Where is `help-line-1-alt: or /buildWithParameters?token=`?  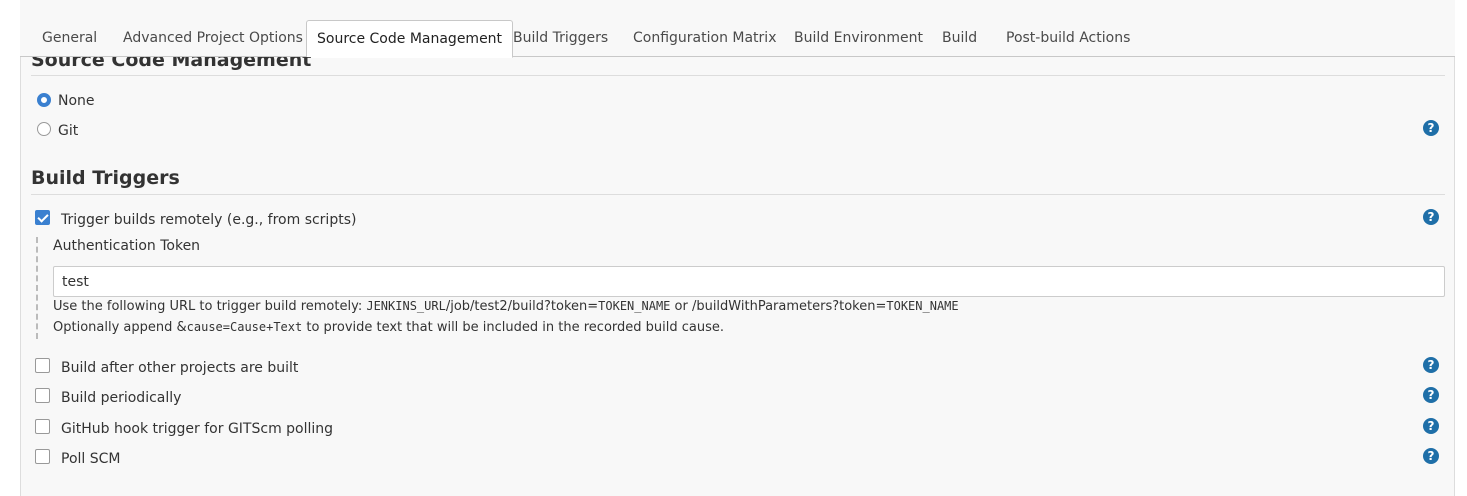
help-line-1-alt: or /buildWithParameters?token= is located at coordinates (778, 306).